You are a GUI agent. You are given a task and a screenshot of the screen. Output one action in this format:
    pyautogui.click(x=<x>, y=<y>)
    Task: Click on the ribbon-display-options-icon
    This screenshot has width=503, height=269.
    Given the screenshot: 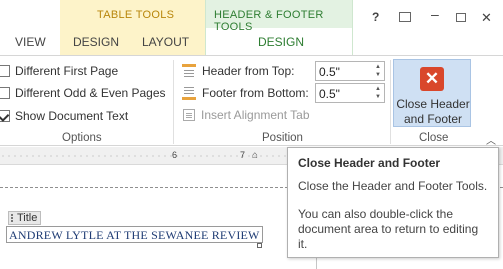 What is the action you would take?
    pyautogui.click(x=405, y=17)
    